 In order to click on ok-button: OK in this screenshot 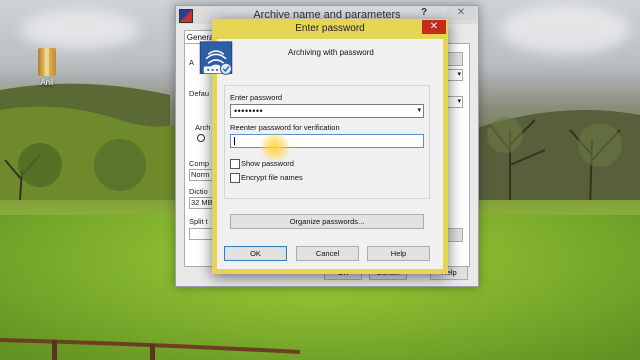, I will do `click(255, 253)`.